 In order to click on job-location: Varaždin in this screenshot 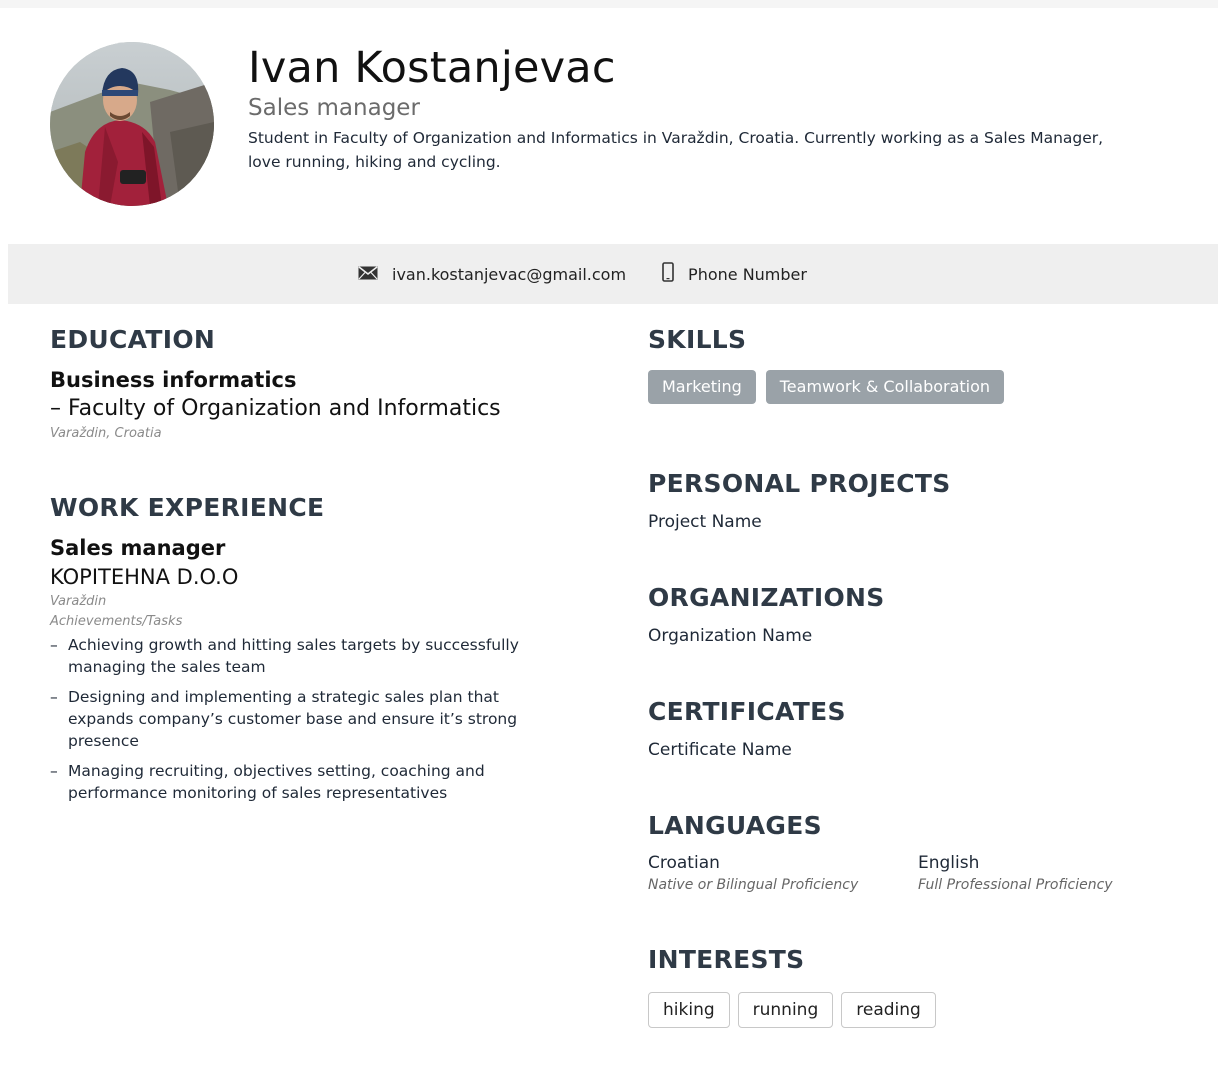, I will do `click(78, 601)`.